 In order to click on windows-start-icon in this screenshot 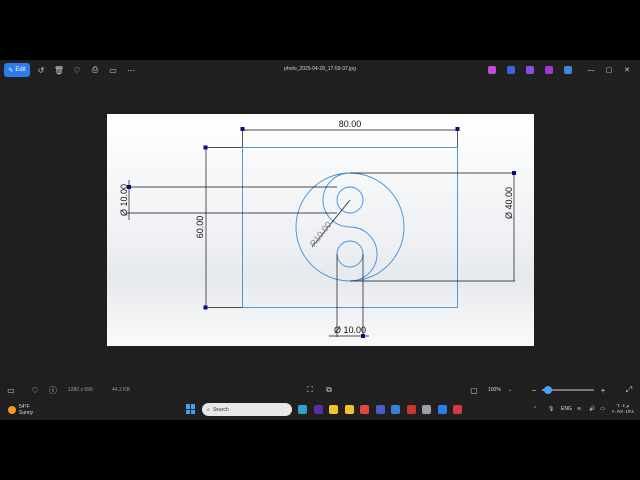, I will do `click(191, 409)`.